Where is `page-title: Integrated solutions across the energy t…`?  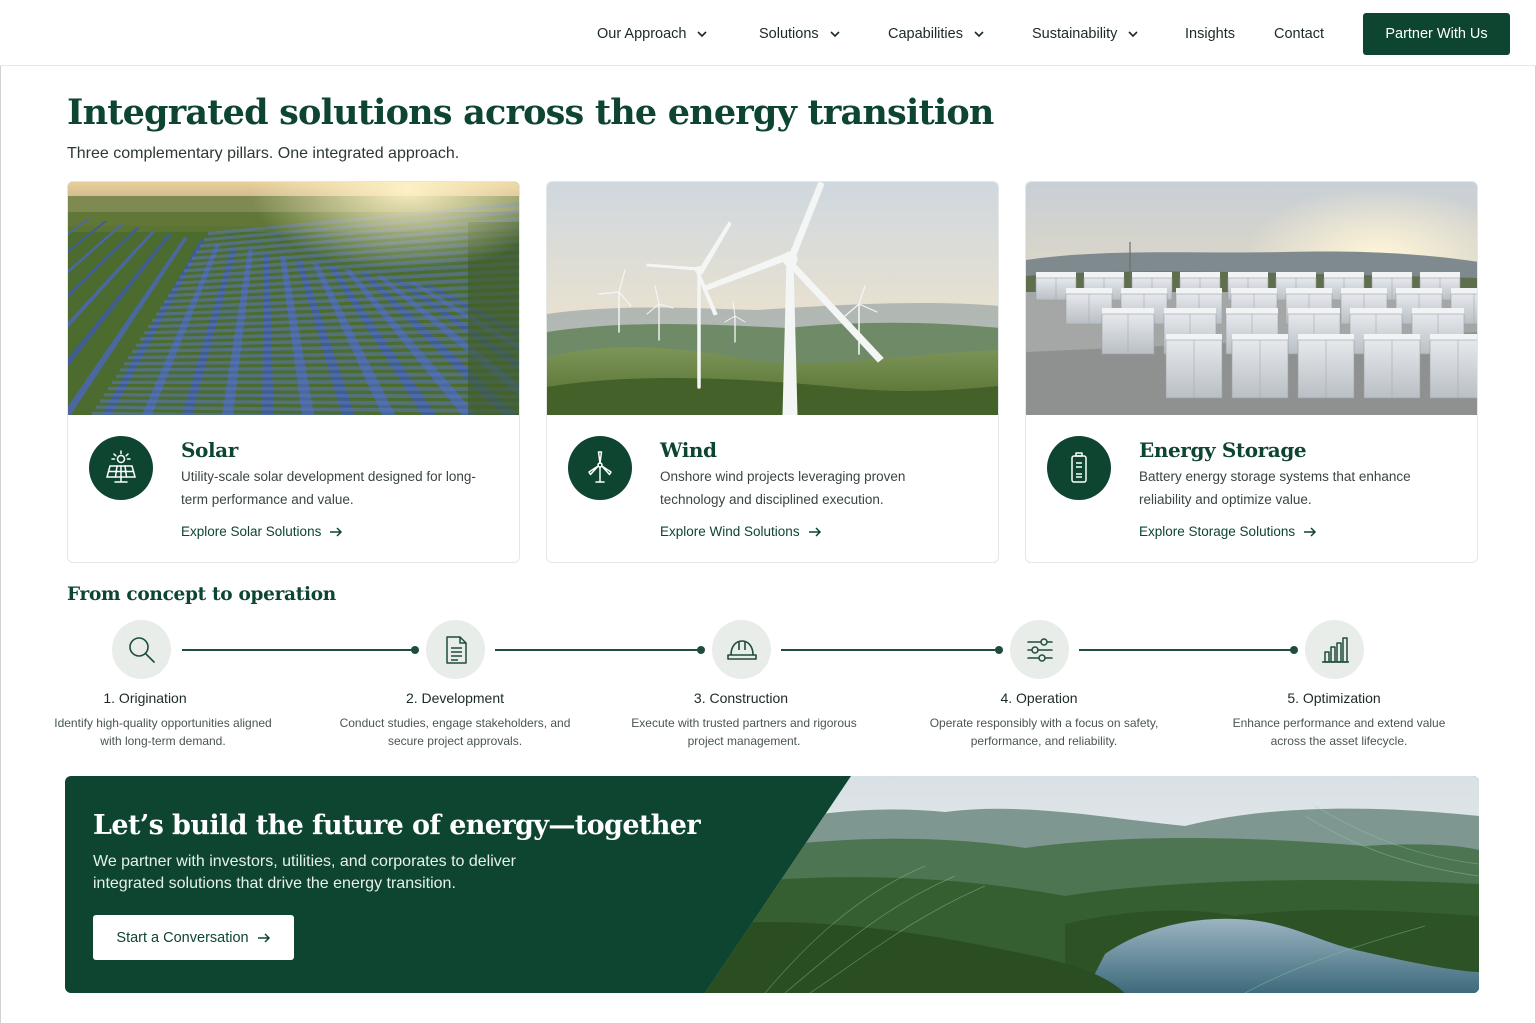
page-title: Integrated solutions across the energy t… is located at coordinates (530, 112).